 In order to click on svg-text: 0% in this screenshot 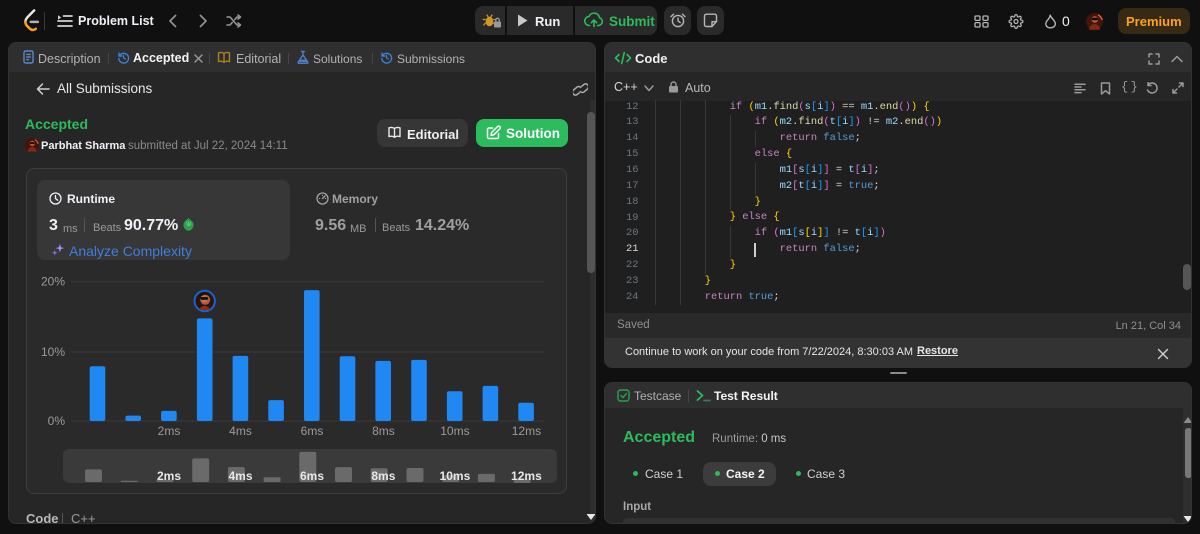, I will do `click(57, 421)`.